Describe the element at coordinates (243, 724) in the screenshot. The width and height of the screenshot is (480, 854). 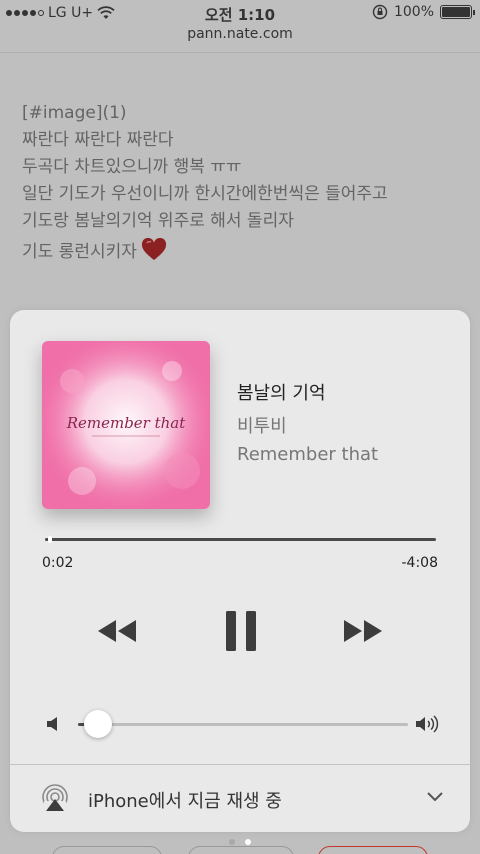
I see `volume-slider` at that location.